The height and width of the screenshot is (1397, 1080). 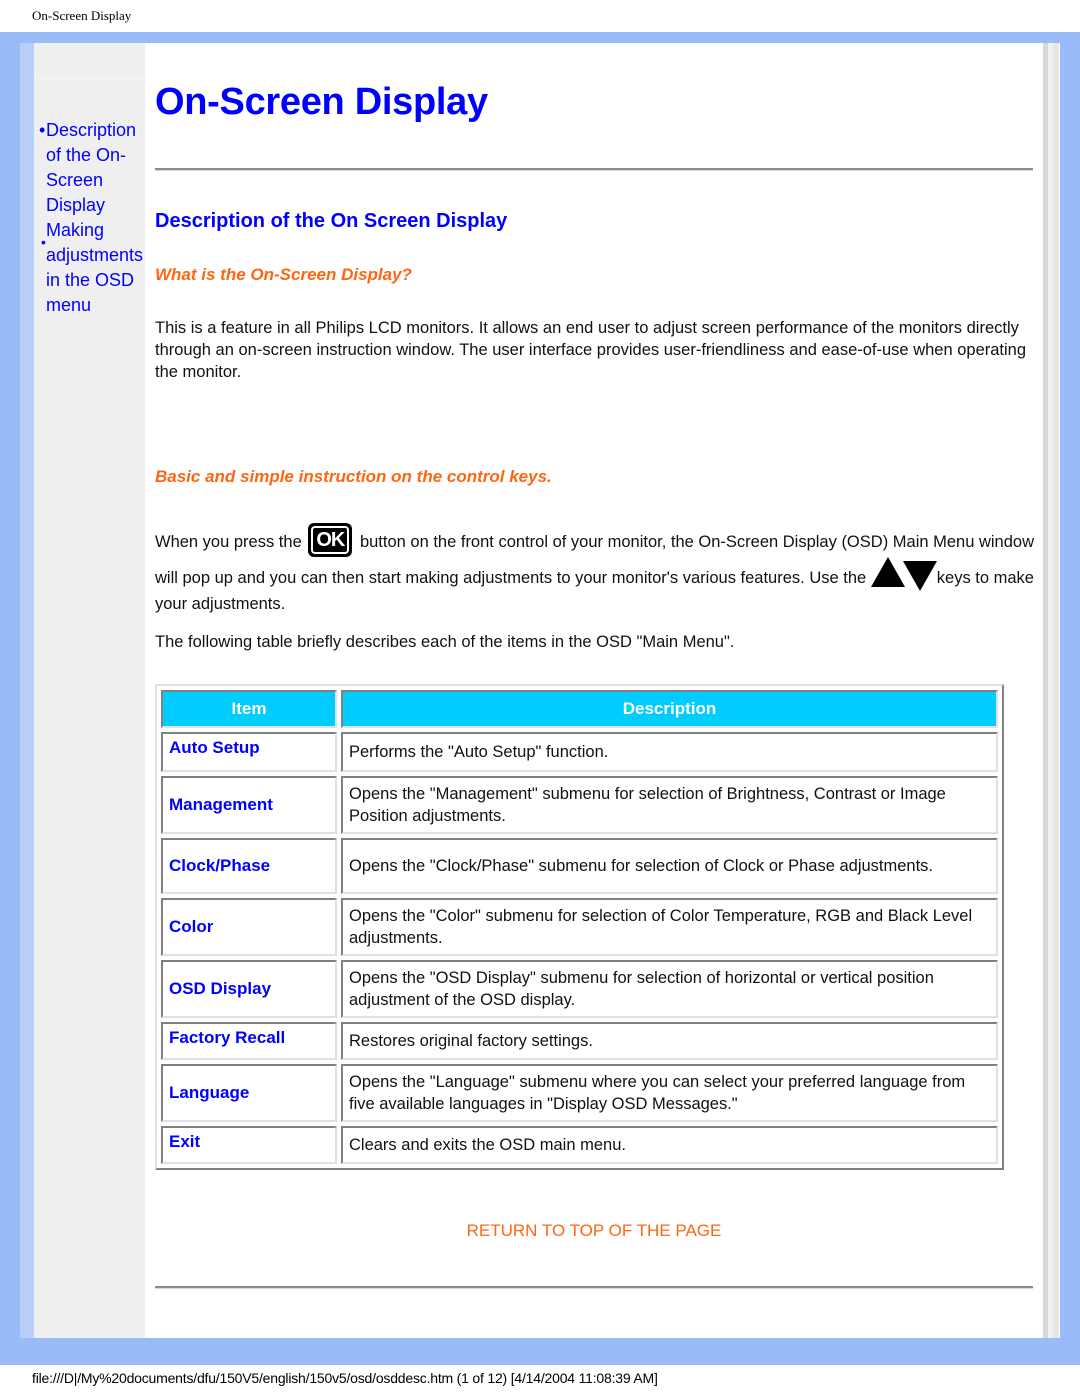 What do you see at coordinates (220, 988) in the screenshot?
I see `item-link: OSD Display` at bounding box center [220, 988].